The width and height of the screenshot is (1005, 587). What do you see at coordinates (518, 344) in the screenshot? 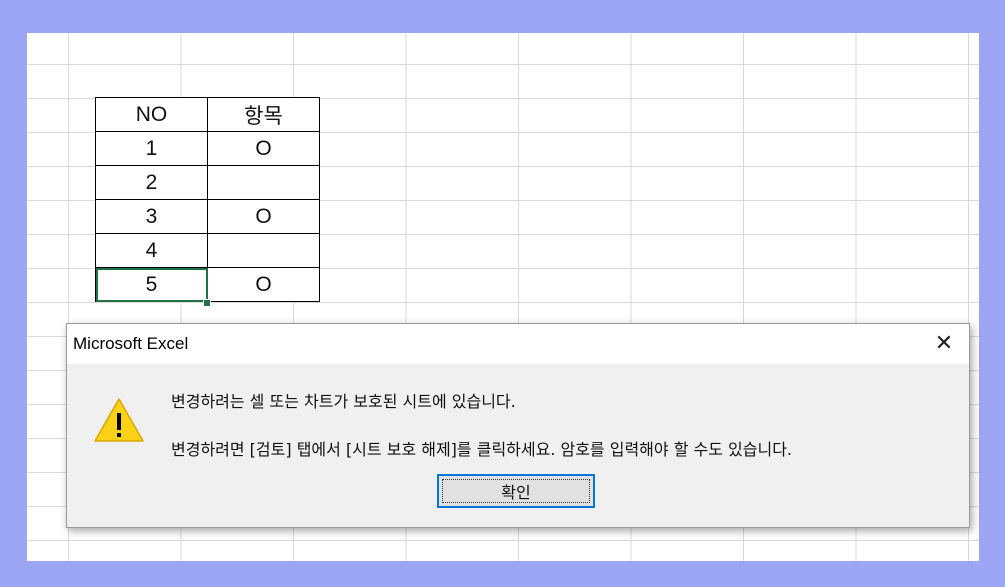
I see `dialog-titlebar: Microsoft Excel ✕` at bounding box center [518, 344].